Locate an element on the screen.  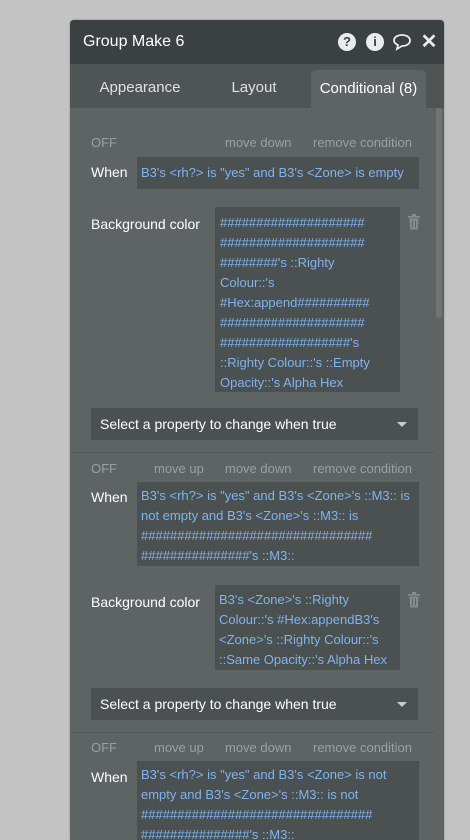
condition-2-property-select: Select a property to change when true is located at coordinates (254, 704).